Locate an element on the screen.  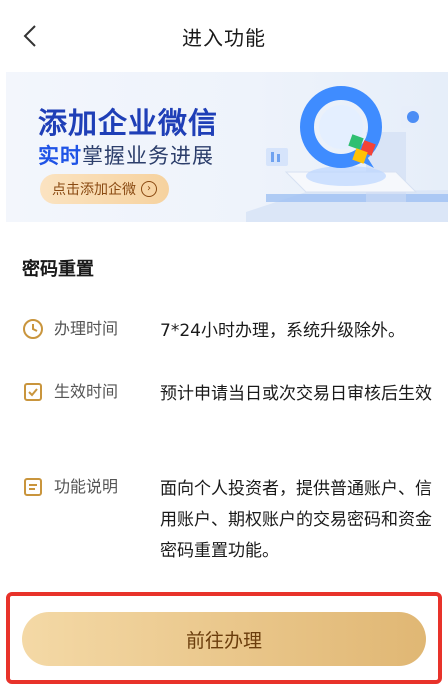
action-button-highlight: 前往办理 is located at coordinates (224, 638).